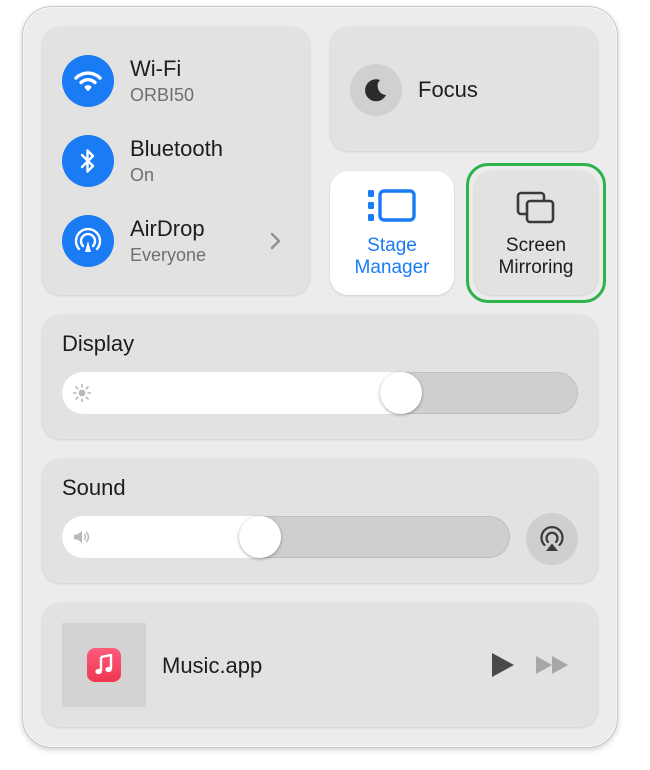 This screenshot has height=770, width=650. I want to click on airplay-audio-icon, so click(552, 538).